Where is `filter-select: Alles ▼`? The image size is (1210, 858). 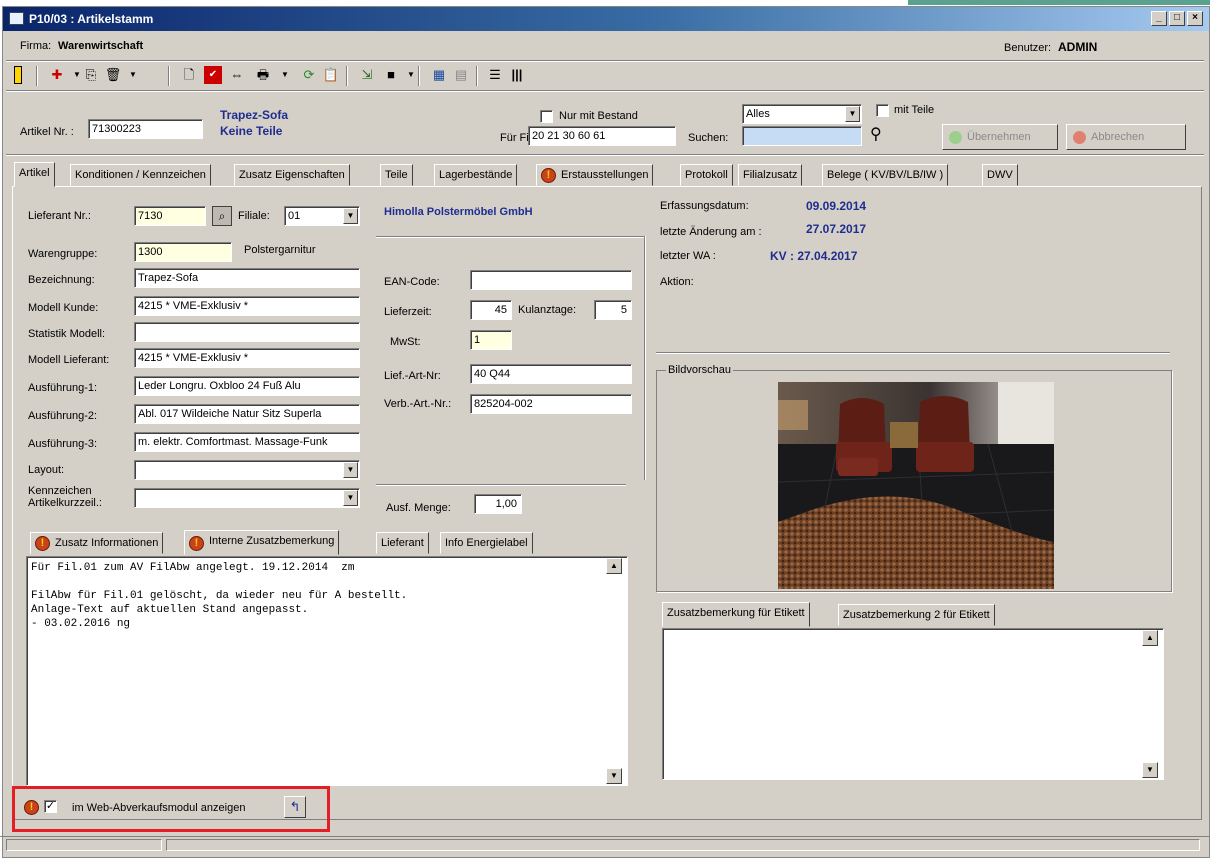
filter-select: Alles ▼ is located at coordinates (802, 114).